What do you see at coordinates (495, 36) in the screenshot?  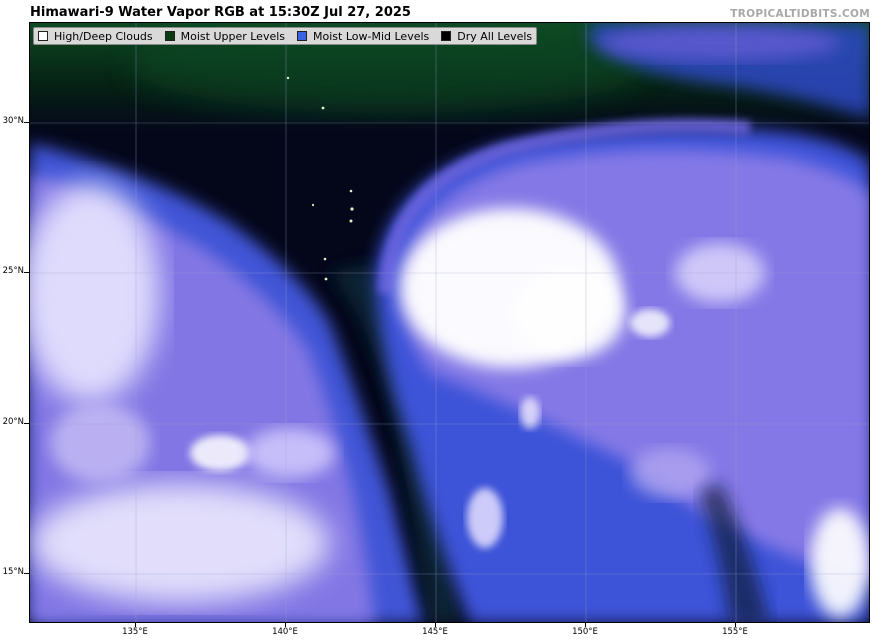 I see `legend-label: Dry All Levels` at bounding box center [495, 36].